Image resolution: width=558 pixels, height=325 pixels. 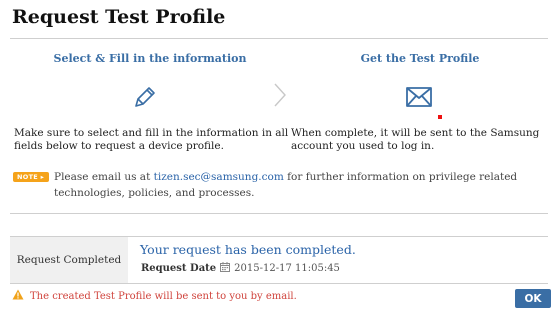 What do you see at coordinates (440, 117) in the screenshot?
I see `status-dot` at bounding box center [440, 117].